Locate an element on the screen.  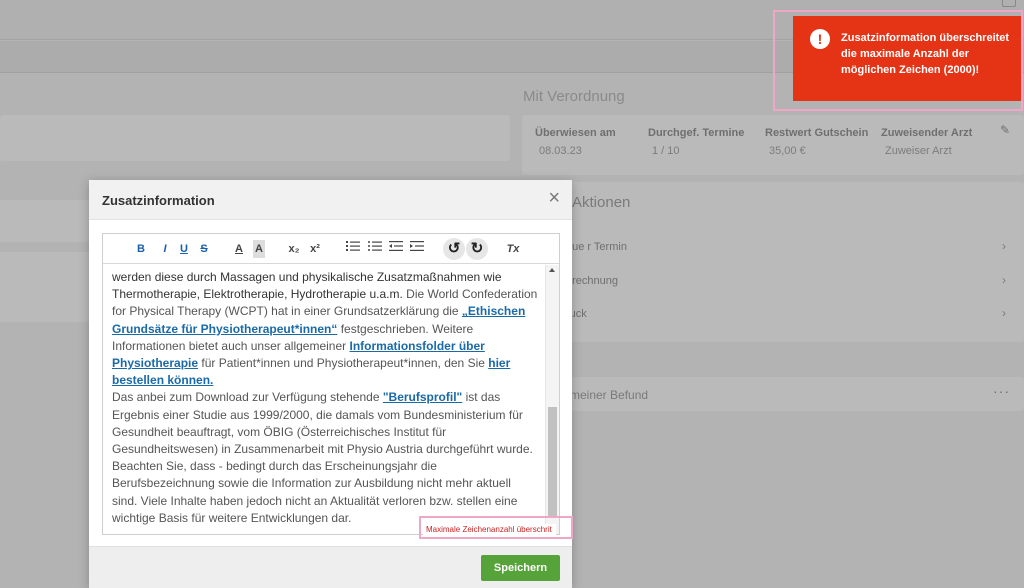
dialog-footer: Speichern is located at coordinates (330, 567).